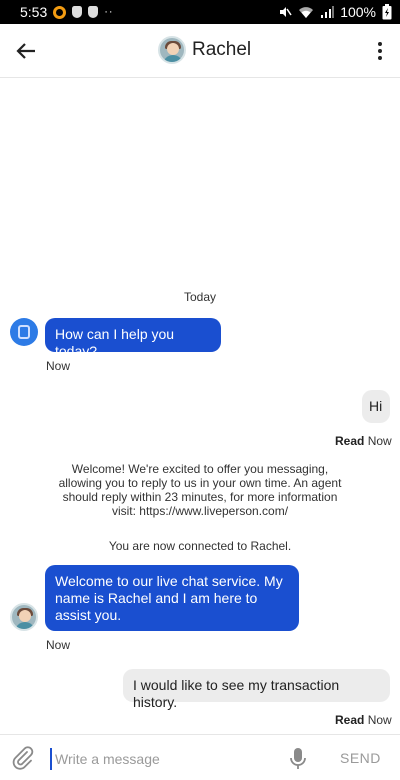  I want to click on signal-icon, so click(328, 12).